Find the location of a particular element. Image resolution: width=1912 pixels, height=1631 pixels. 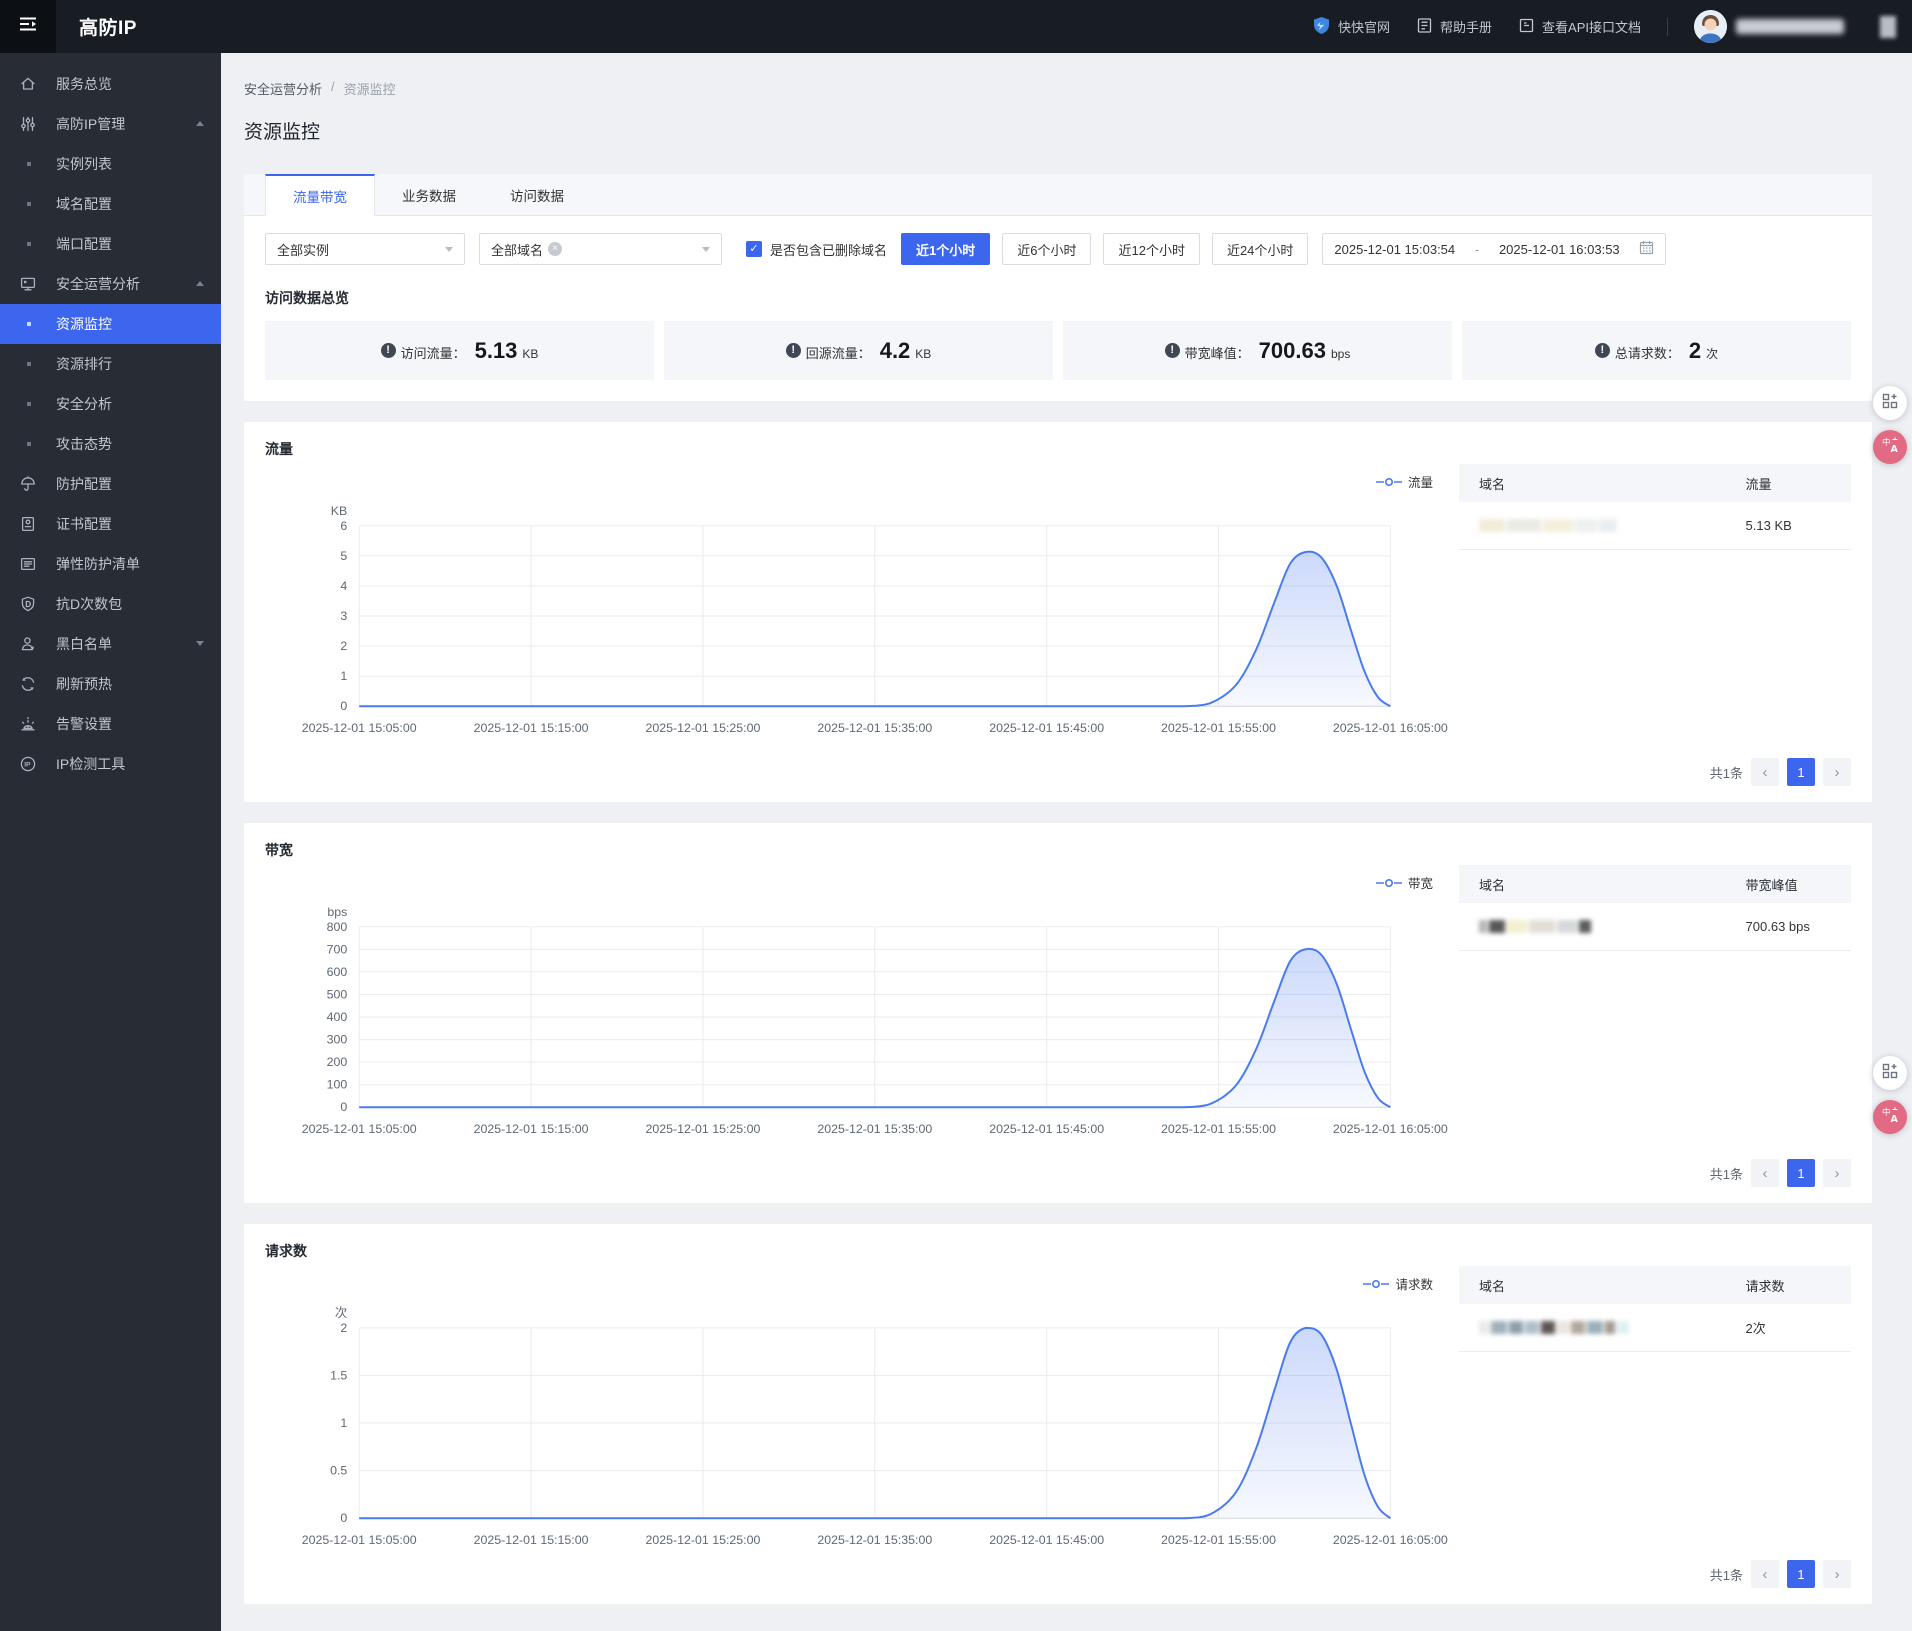

table-header-2: 流量 is located at coordinates (1788, 483).